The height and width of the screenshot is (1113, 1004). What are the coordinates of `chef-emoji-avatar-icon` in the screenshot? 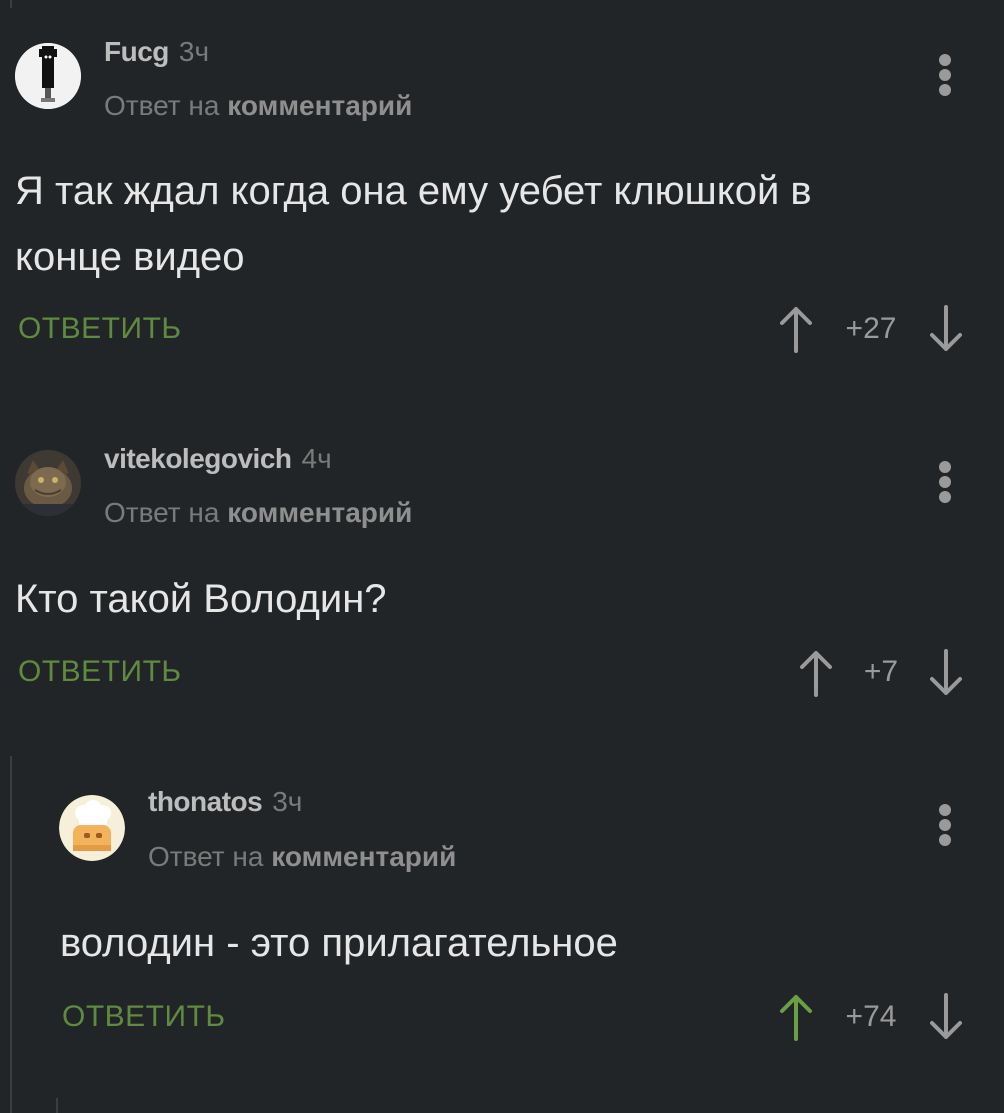 It's located at (92, 828).